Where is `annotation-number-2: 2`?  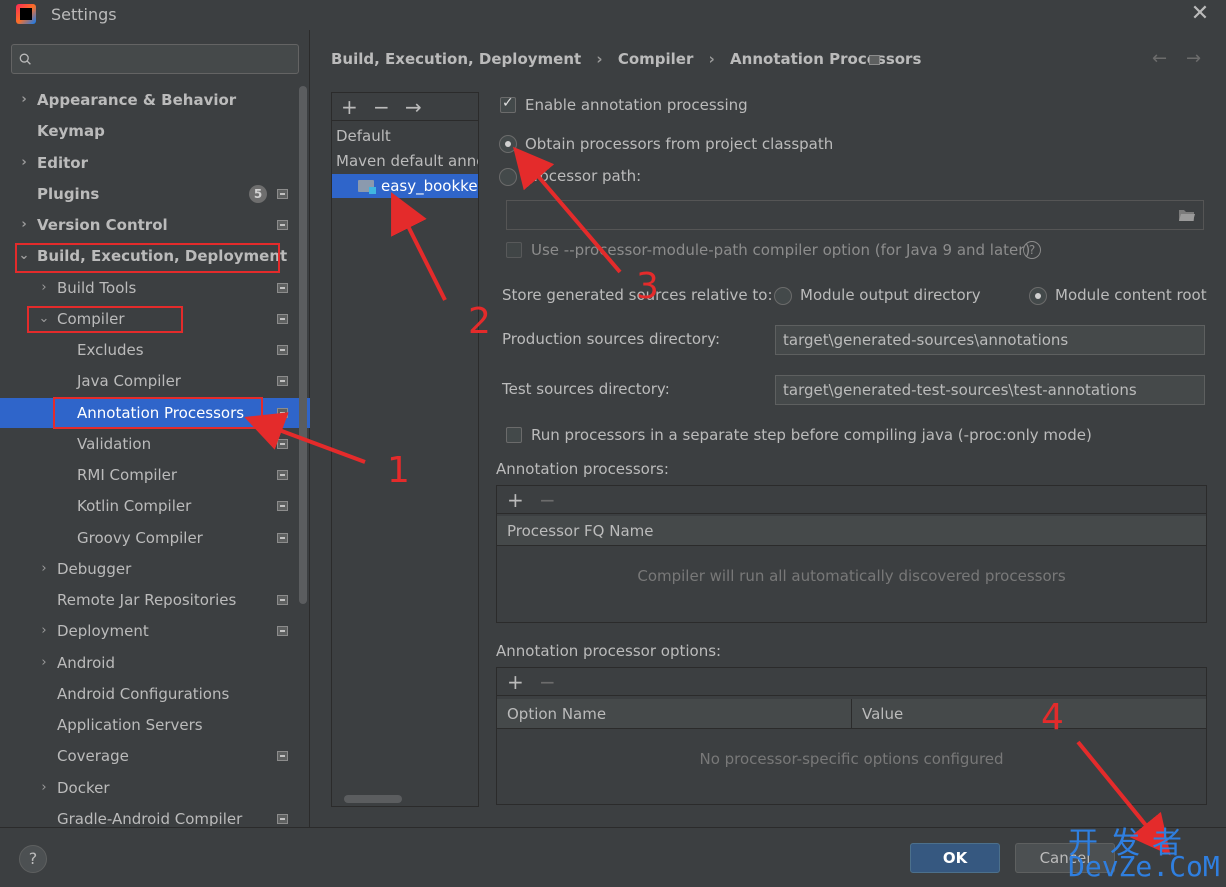
annotation-number-2: 2 is located at coordinates (479, 321).